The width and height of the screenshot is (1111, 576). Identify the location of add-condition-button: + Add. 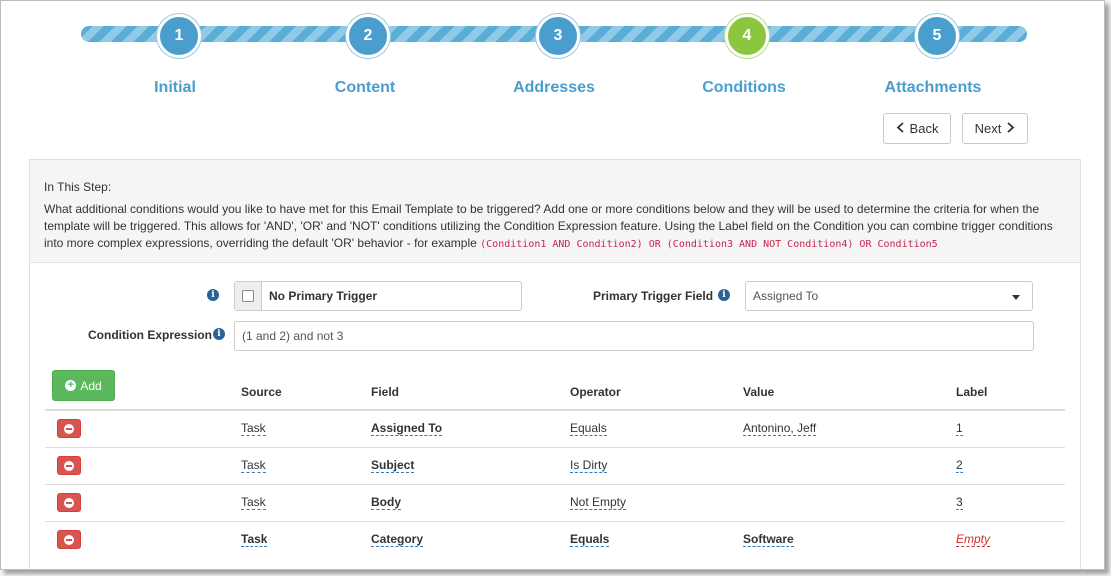
(83, 385).